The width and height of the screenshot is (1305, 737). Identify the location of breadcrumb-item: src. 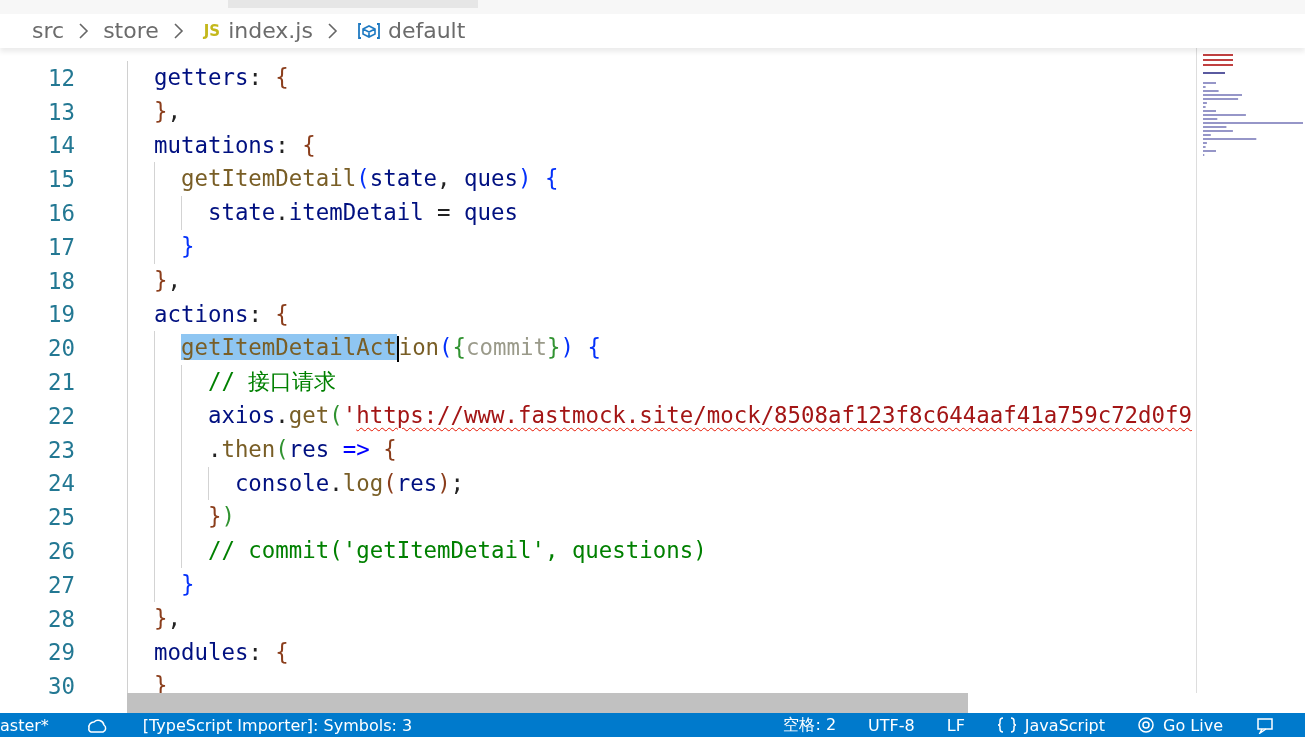
(48, 31).